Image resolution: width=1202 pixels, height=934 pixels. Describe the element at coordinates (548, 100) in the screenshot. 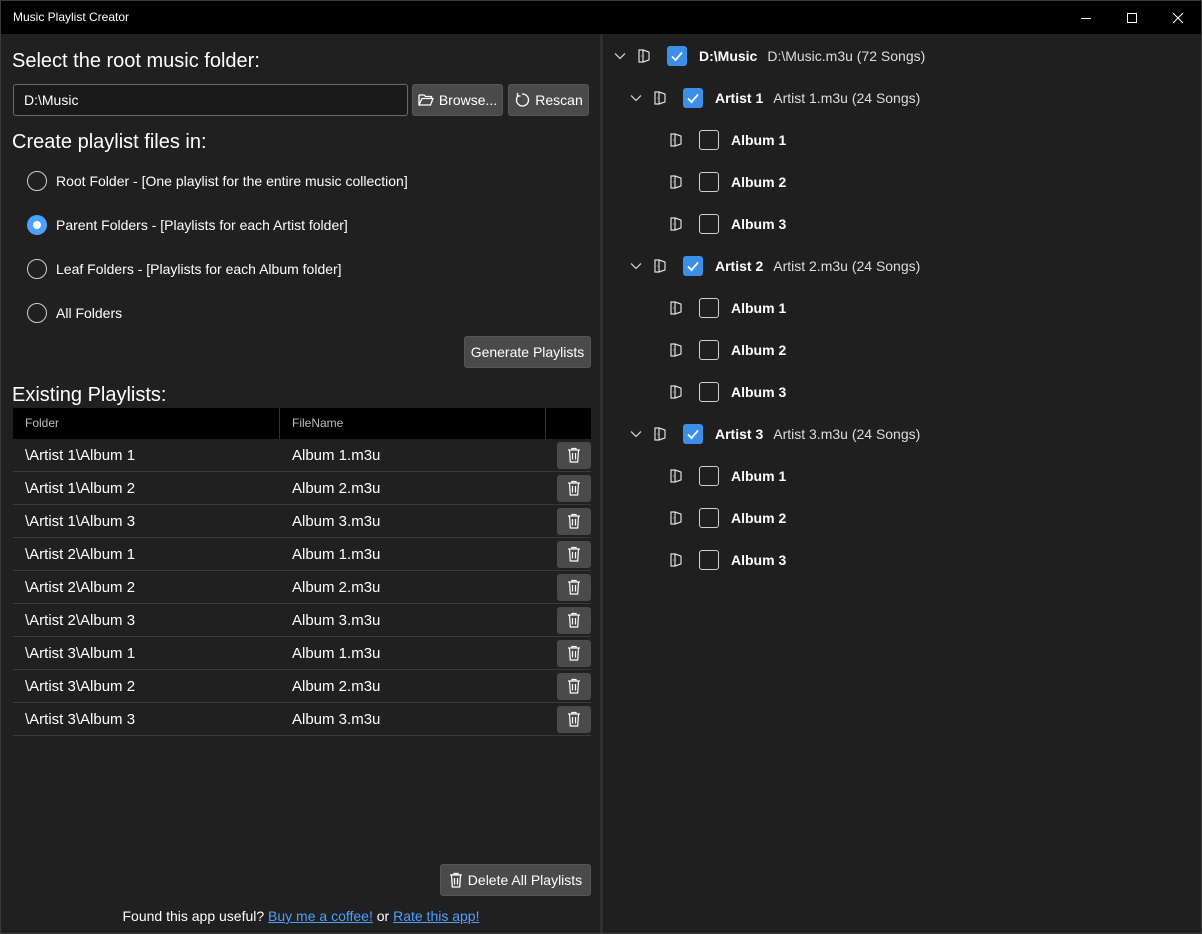

I see `rescan-button: Rescan` at that location.